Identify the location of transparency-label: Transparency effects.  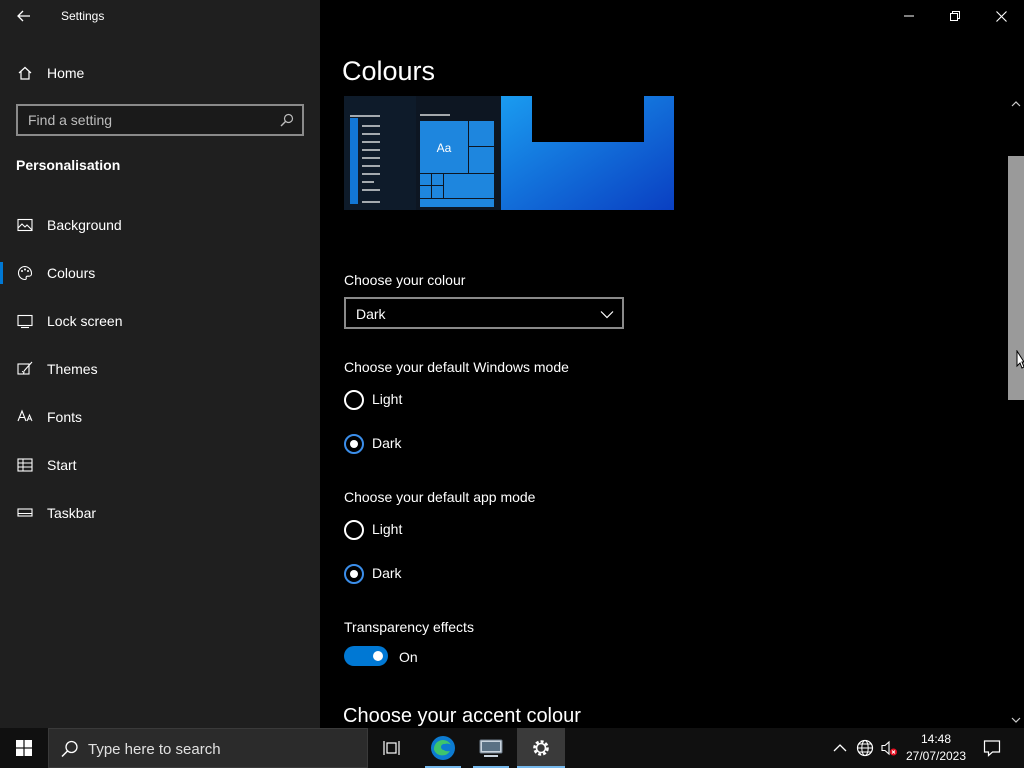
(409, 627).